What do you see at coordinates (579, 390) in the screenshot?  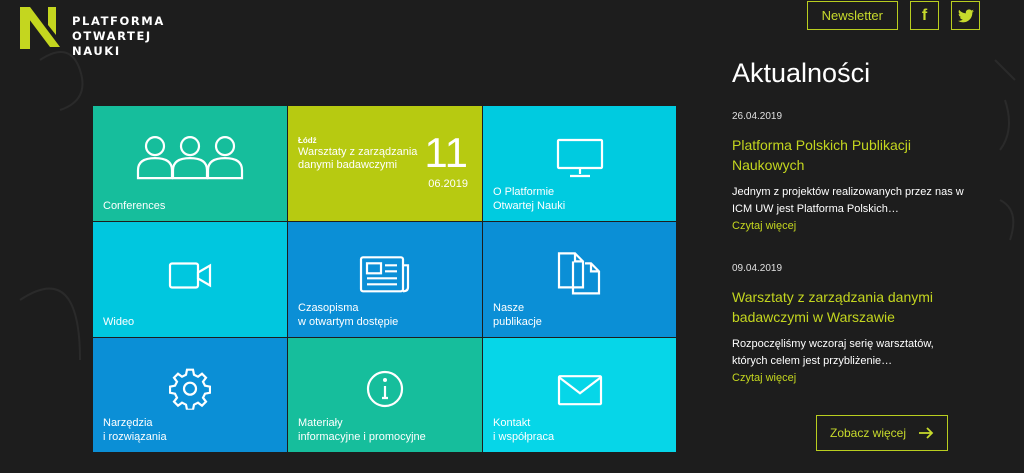 I see `envelope-icon` at bounding box center [579, 390].